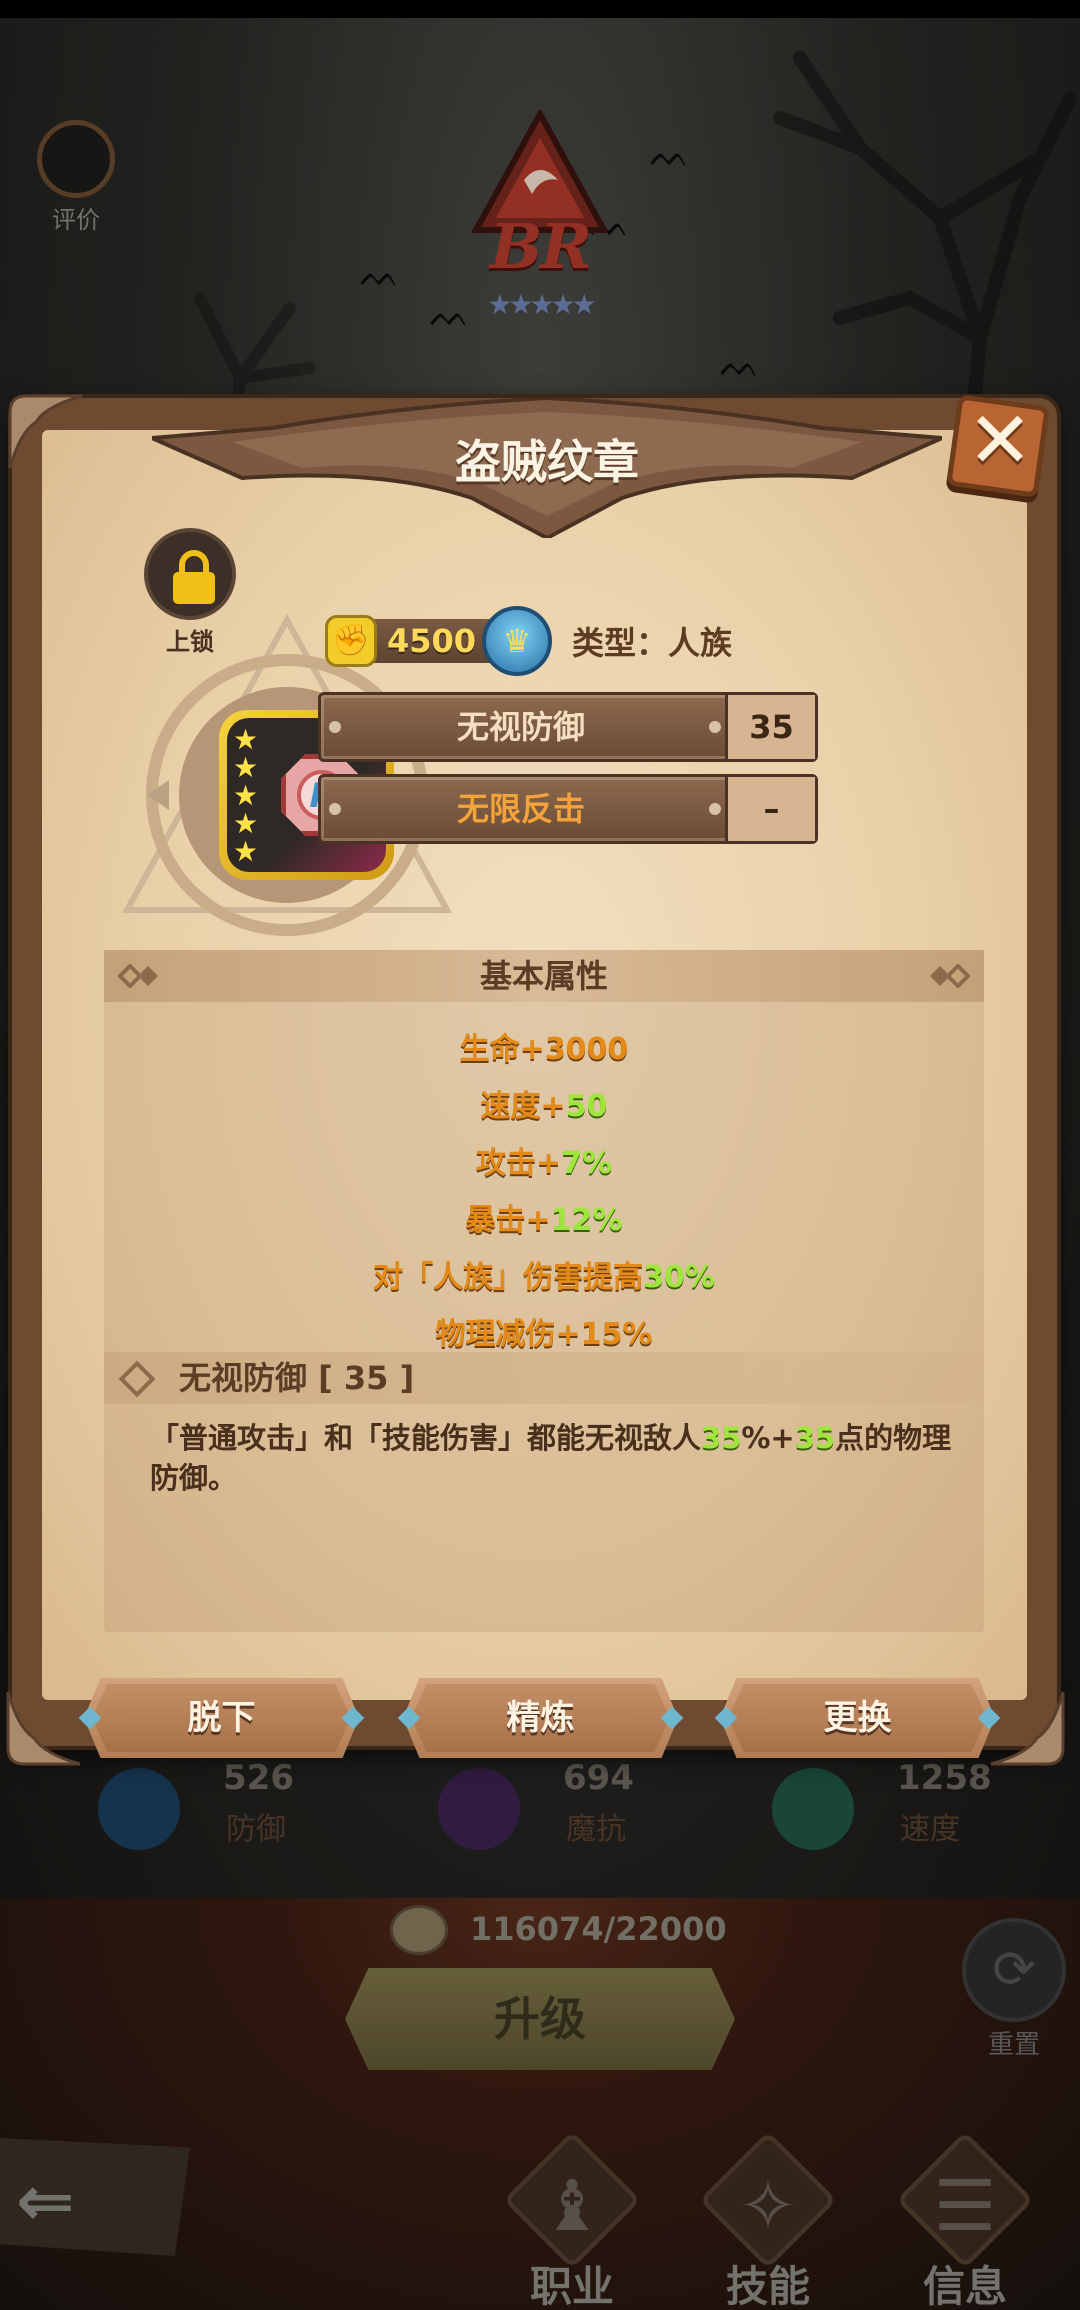 Image resolution: width=1080 pixels, height=2310 pixels. What do you see at coordinates (770, 809) in the screenshot?
I see `skill-level: –` at bounding box center [770, 809].